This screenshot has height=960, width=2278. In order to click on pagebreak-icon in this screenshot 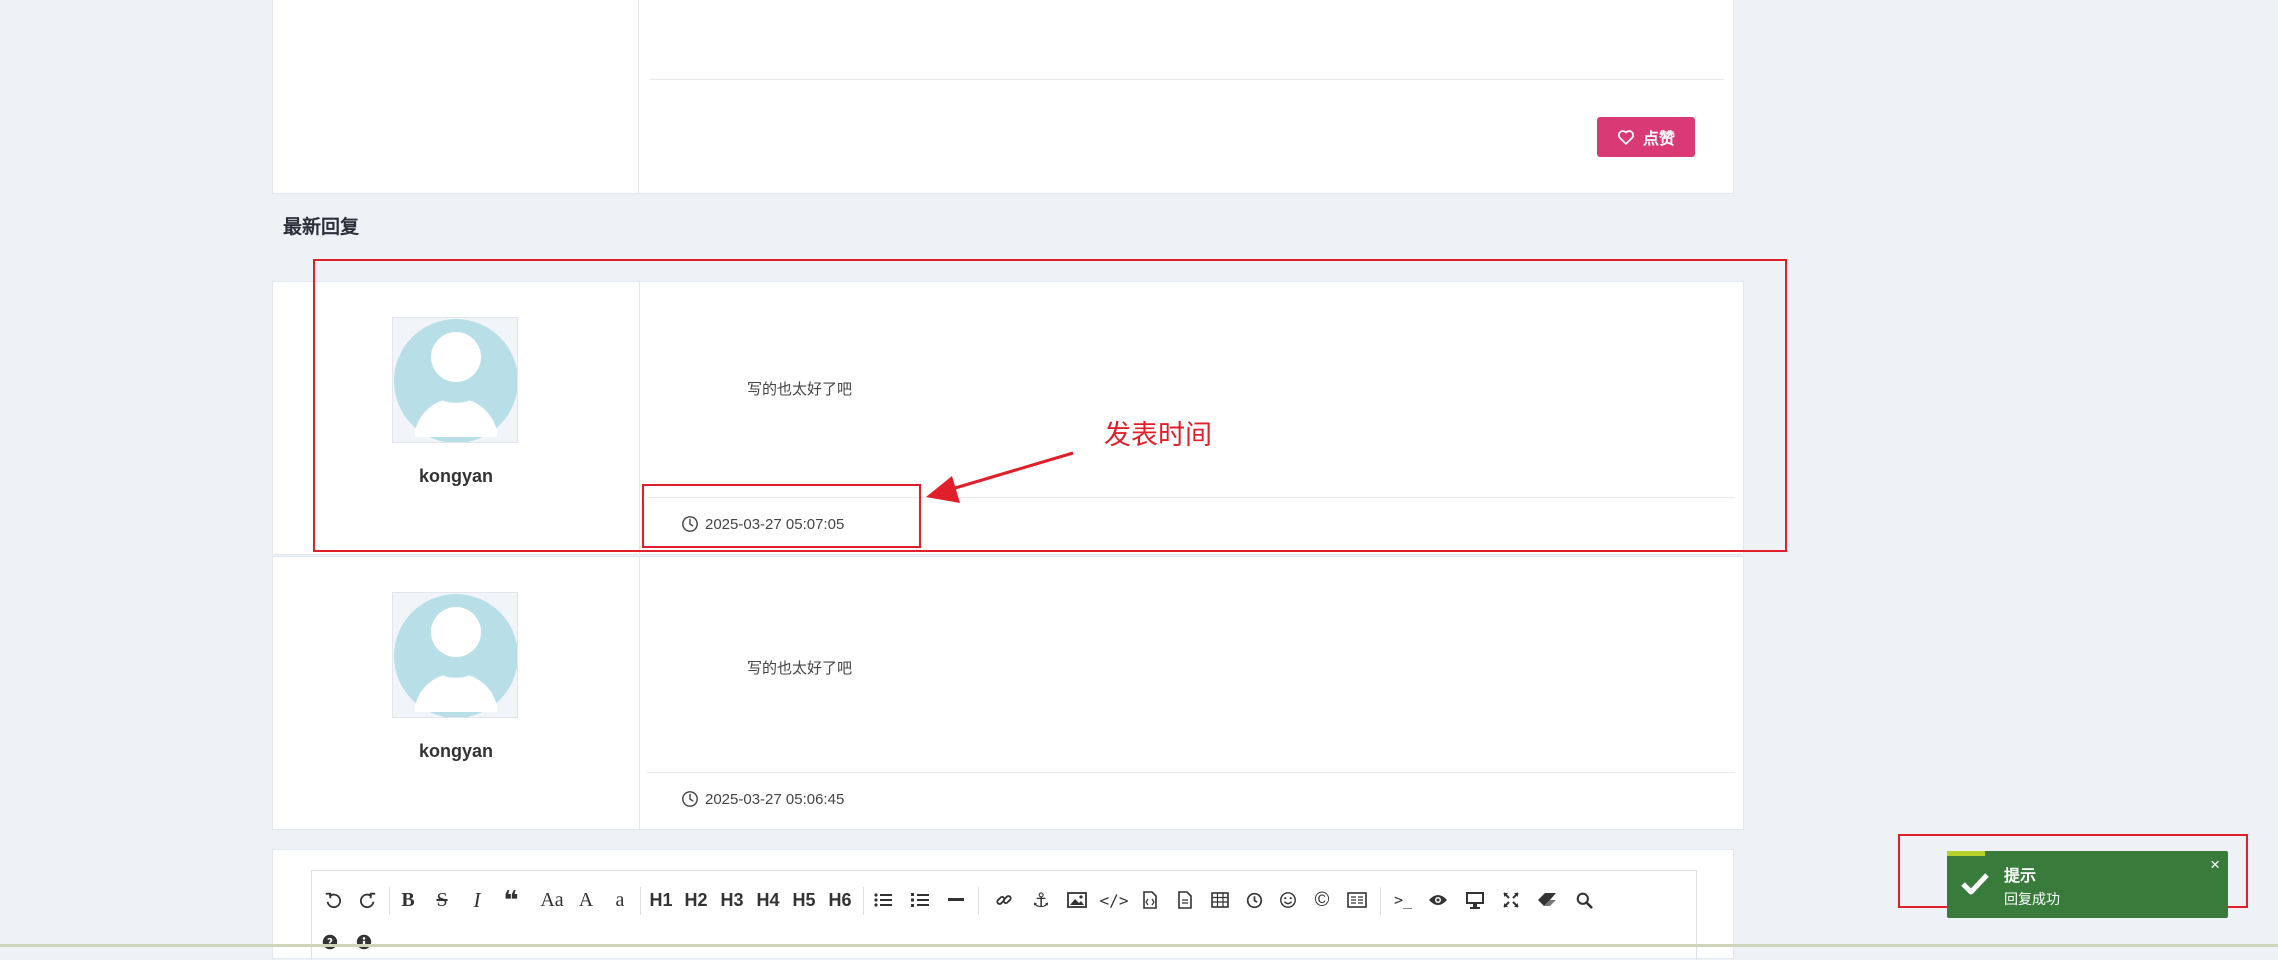, I will do `click(1357, 900)`.